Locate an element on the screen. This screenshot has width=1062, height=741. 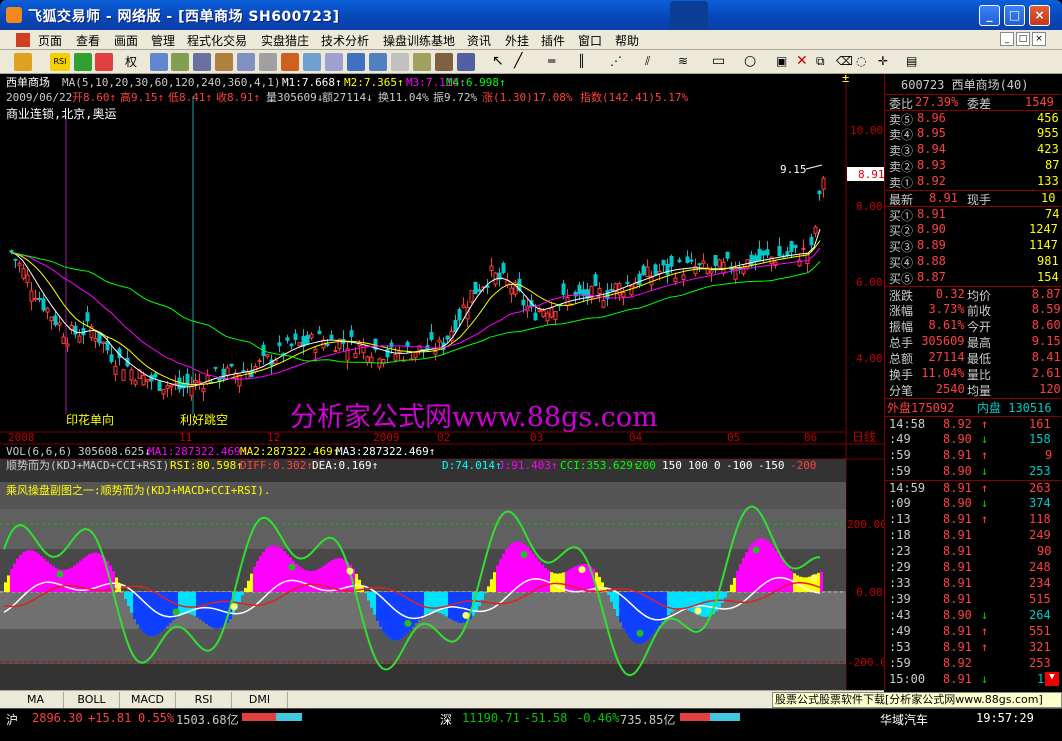
toolbar: RSI 权 ↖ ╱ ═ ║ ⋰ ⫽ ≋ ▭ ○ ▣ ✕ ⧉ ⌫ ◌ ✛ ▤ is located at coordinates (531, 62).